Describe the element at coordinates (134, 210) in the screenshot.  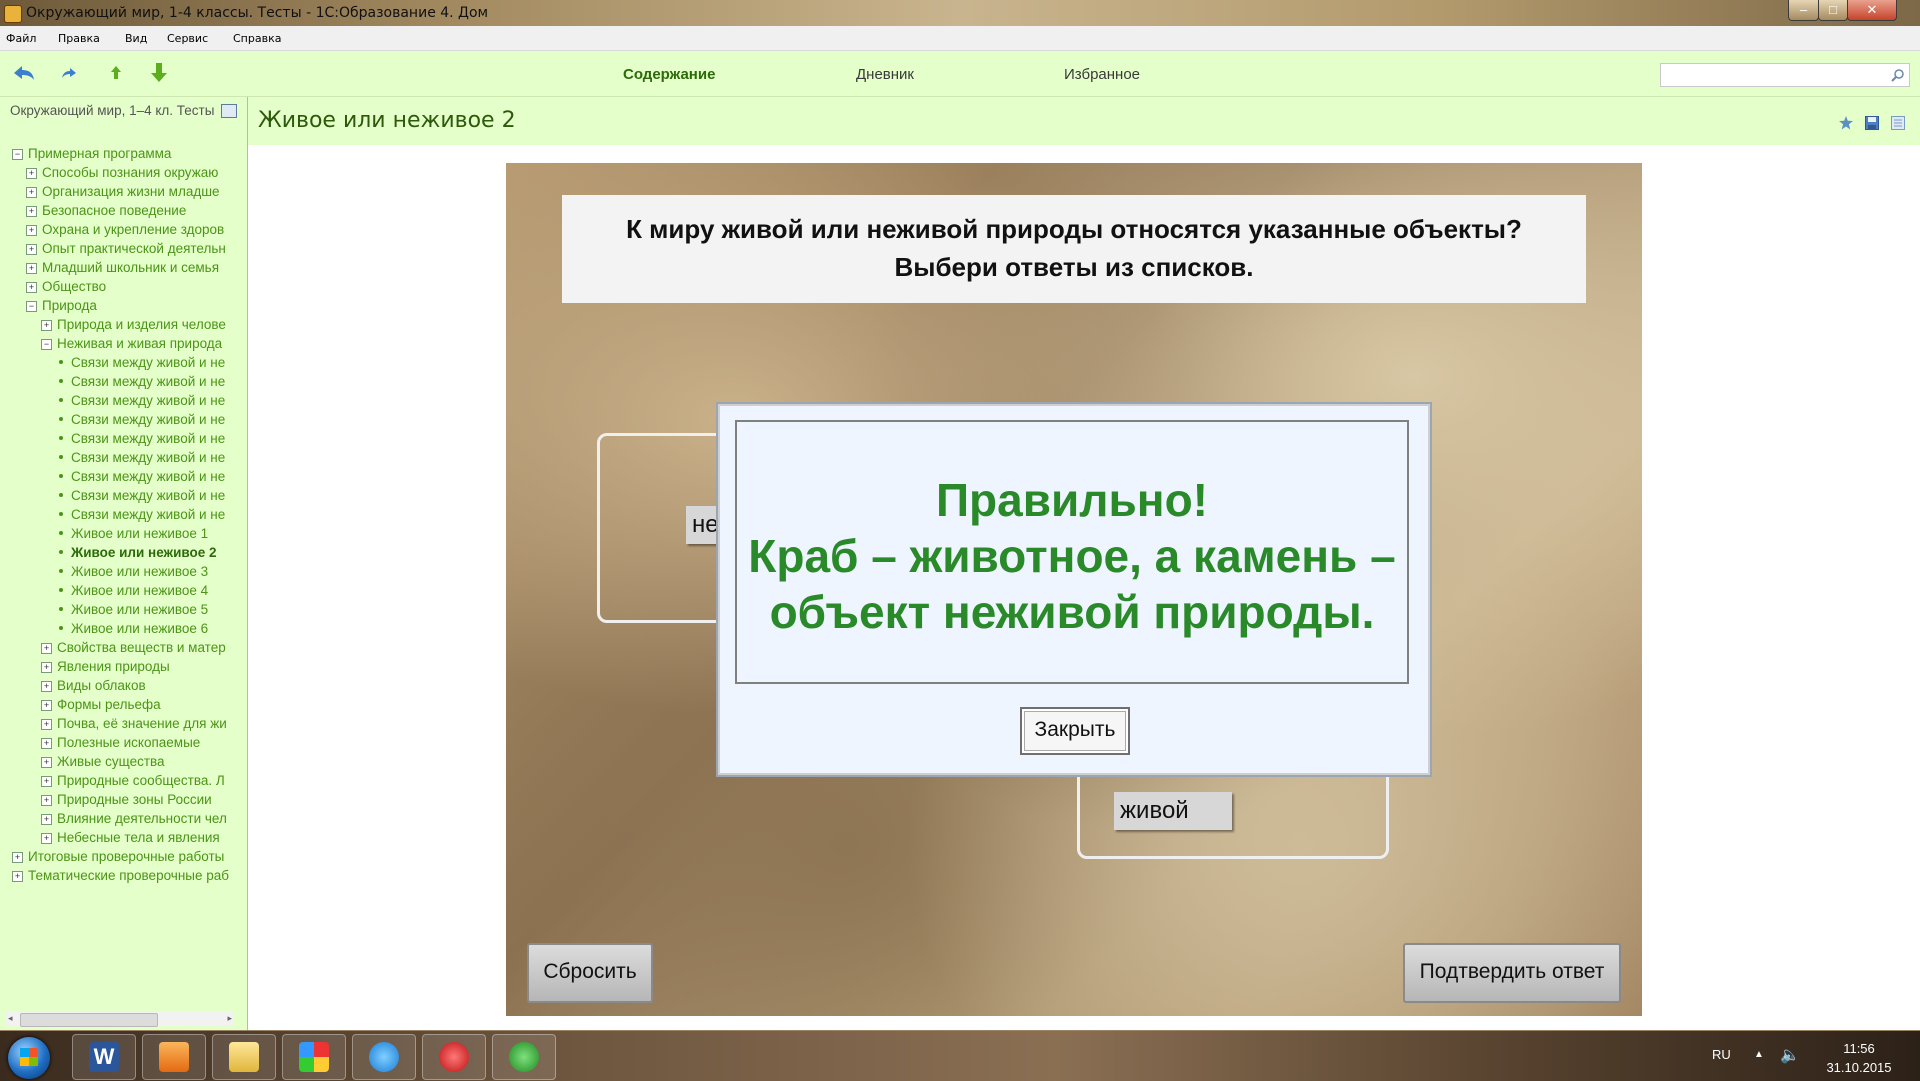
I see `tree-item: + Безопасное поведение` at that location.